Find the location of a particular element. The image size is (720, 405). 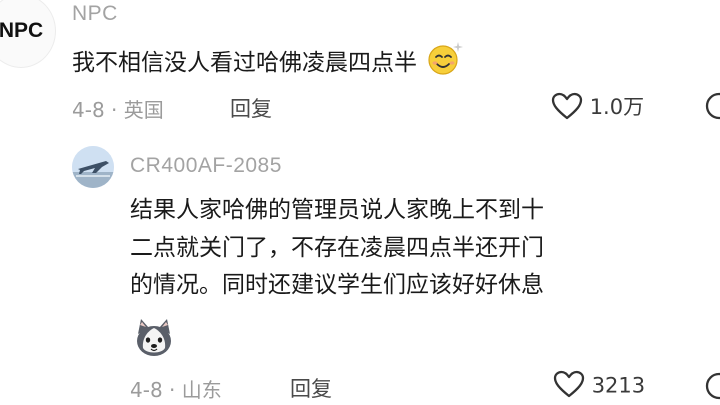

comment-line-1: 结果人家哈佛的管理员说人家晚上不到十 is located at coordinates (337, 210).